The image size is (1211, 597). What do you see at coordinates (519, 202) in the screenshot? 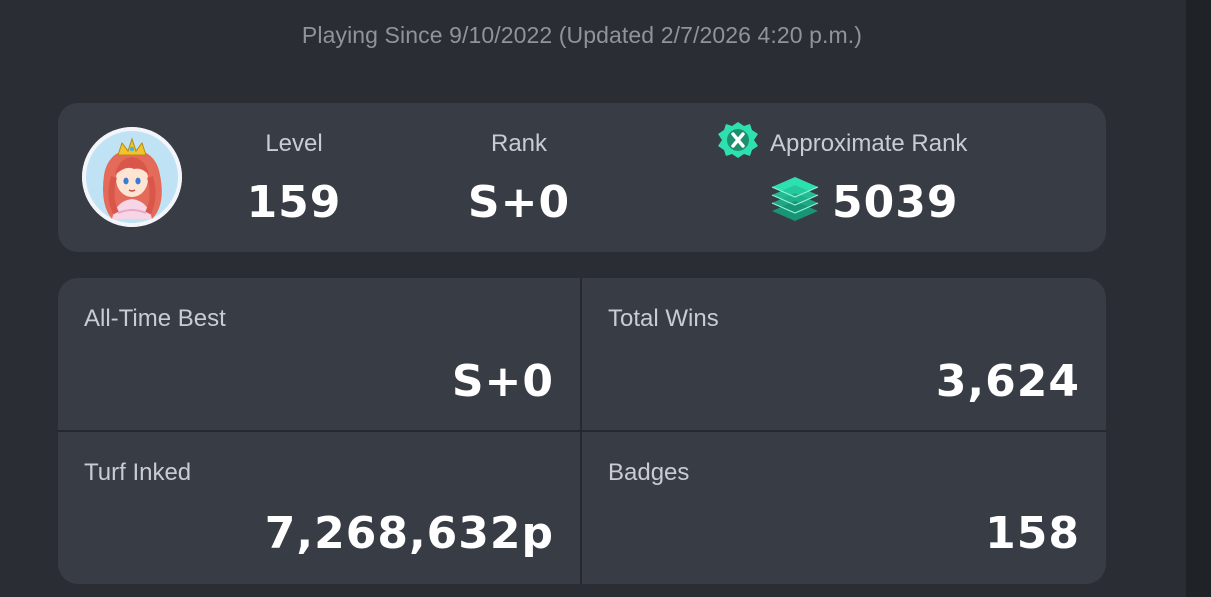
I see `rank-value: S+0` at bounding box center [519, 202].